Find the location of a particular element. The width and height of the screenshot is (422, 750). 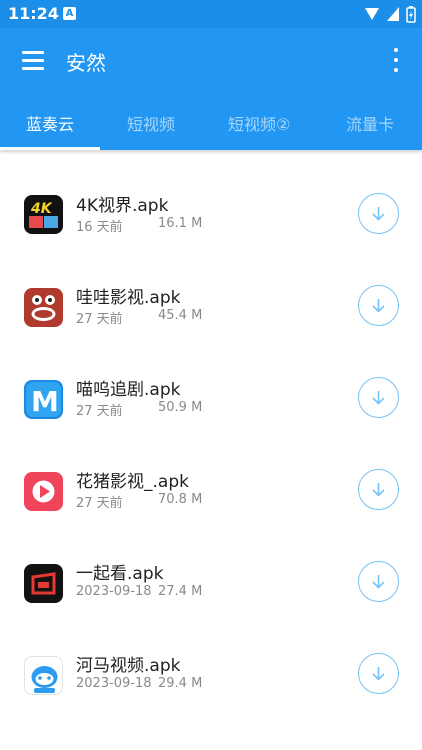

more-options-icon is located at coordinates (396, 60).